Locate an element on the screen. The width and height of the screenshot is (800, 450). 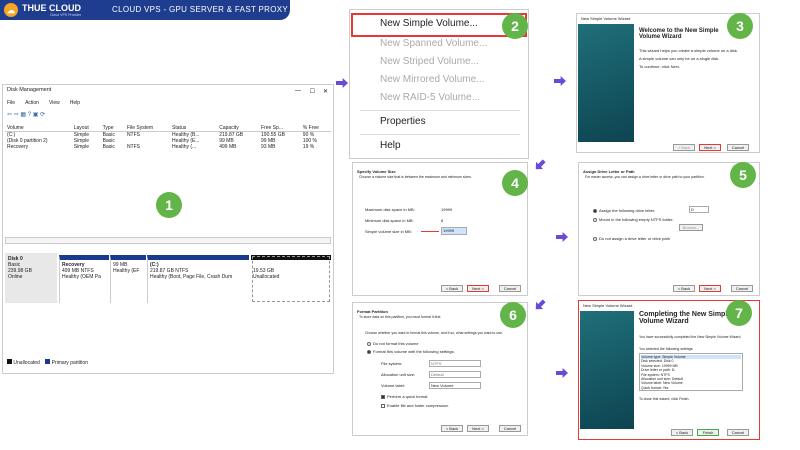
max-size-value: 19999 is located at coordinates (447, 209).